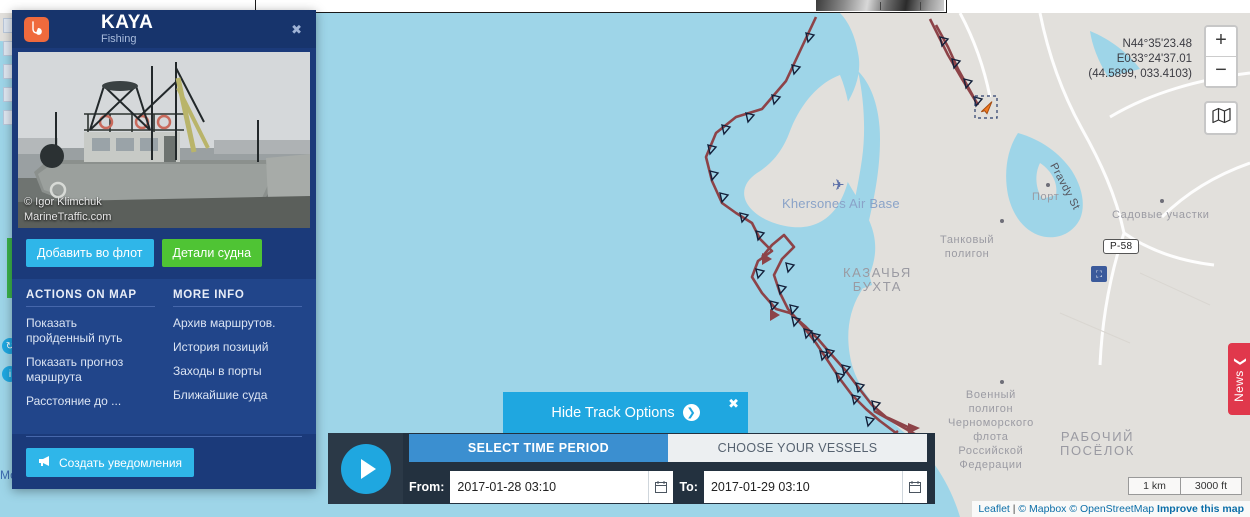  Describe the element at coordinates (237, 323) in the screenshot. I see `link-route-archive: Архив маршрутов.` at that location.